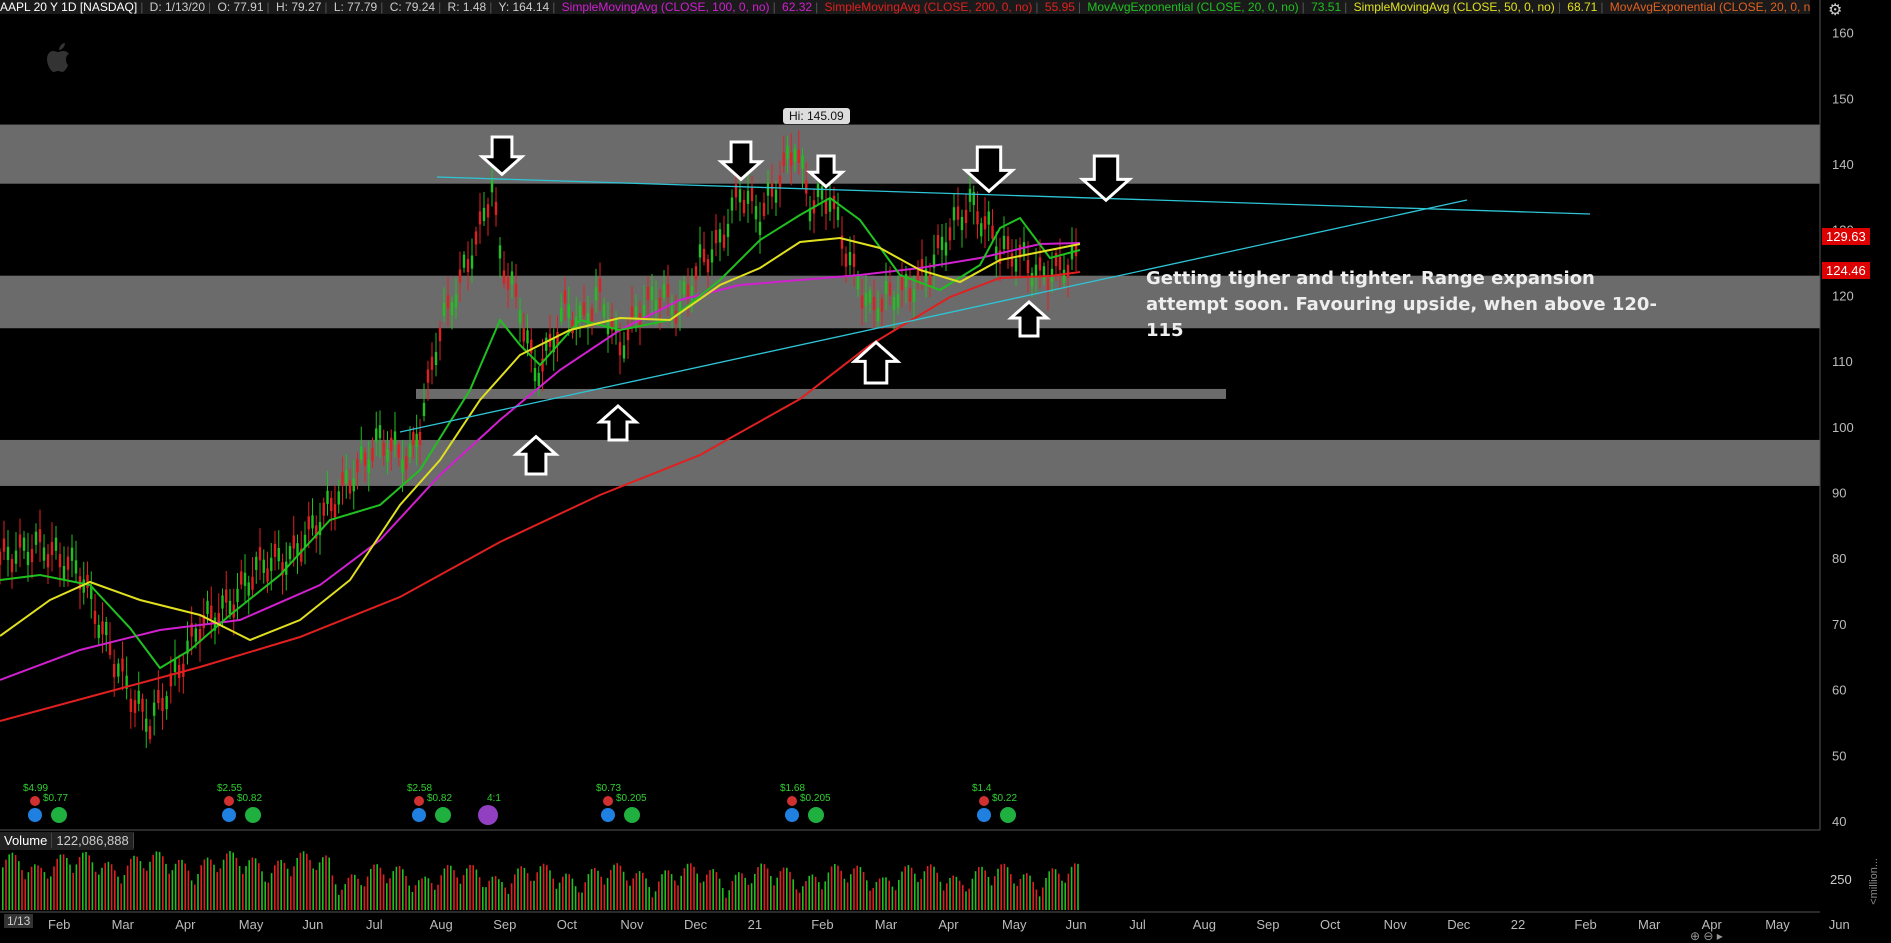 This screenshot has width=1891, height=943. I want to click on x-tick-label: May, so click(1777, 924).